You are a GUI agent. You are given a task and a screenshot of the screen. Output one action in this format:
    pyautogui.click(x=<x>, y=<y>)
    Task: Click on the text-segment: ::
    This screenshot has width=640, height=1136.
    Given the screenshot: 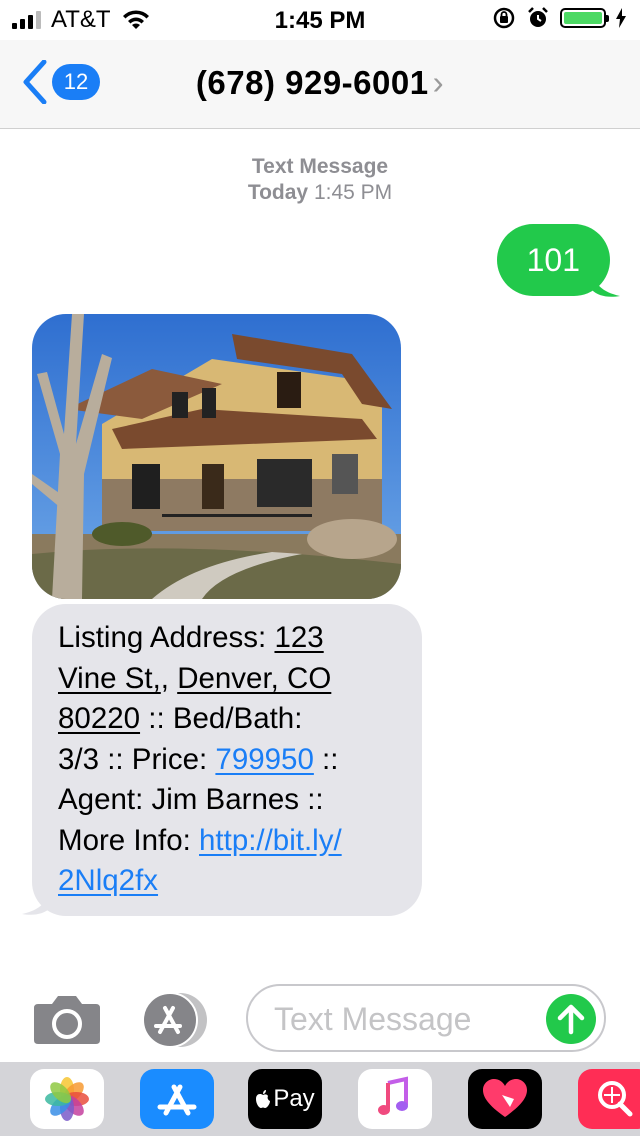 What is the action you would take?
    pyautogui.click(x=326, y=759)
    